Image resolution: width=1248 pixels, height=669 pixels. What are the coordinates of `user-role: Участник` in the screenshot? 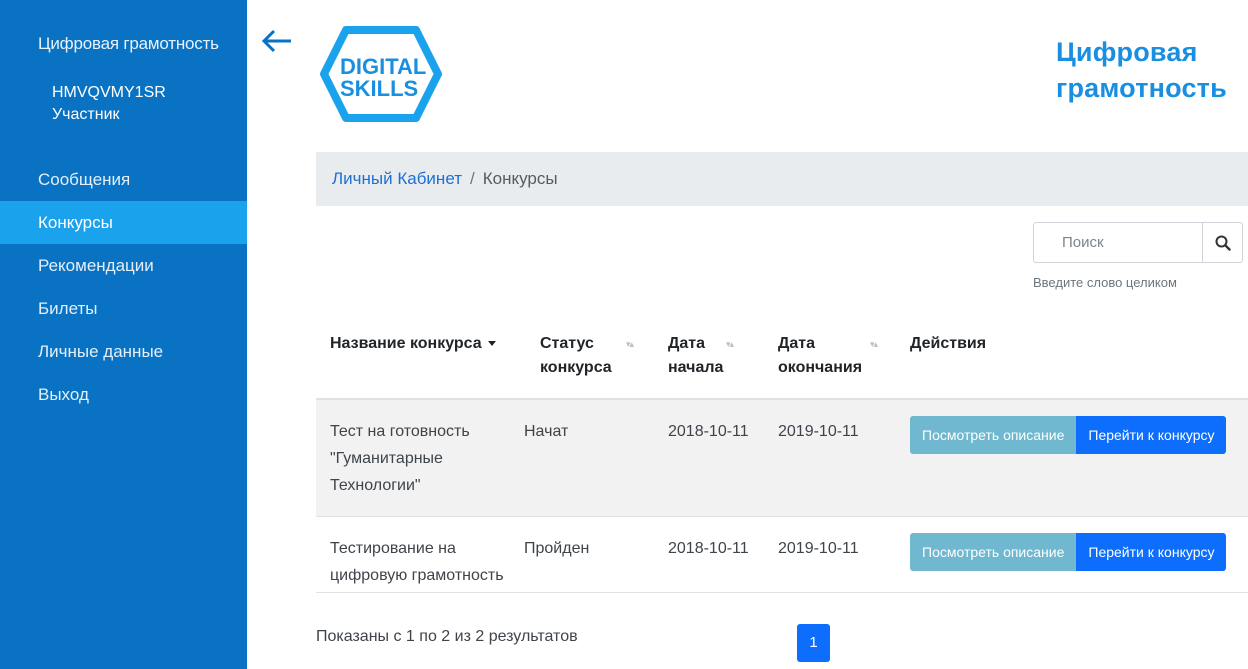 It's located at (86, 114).